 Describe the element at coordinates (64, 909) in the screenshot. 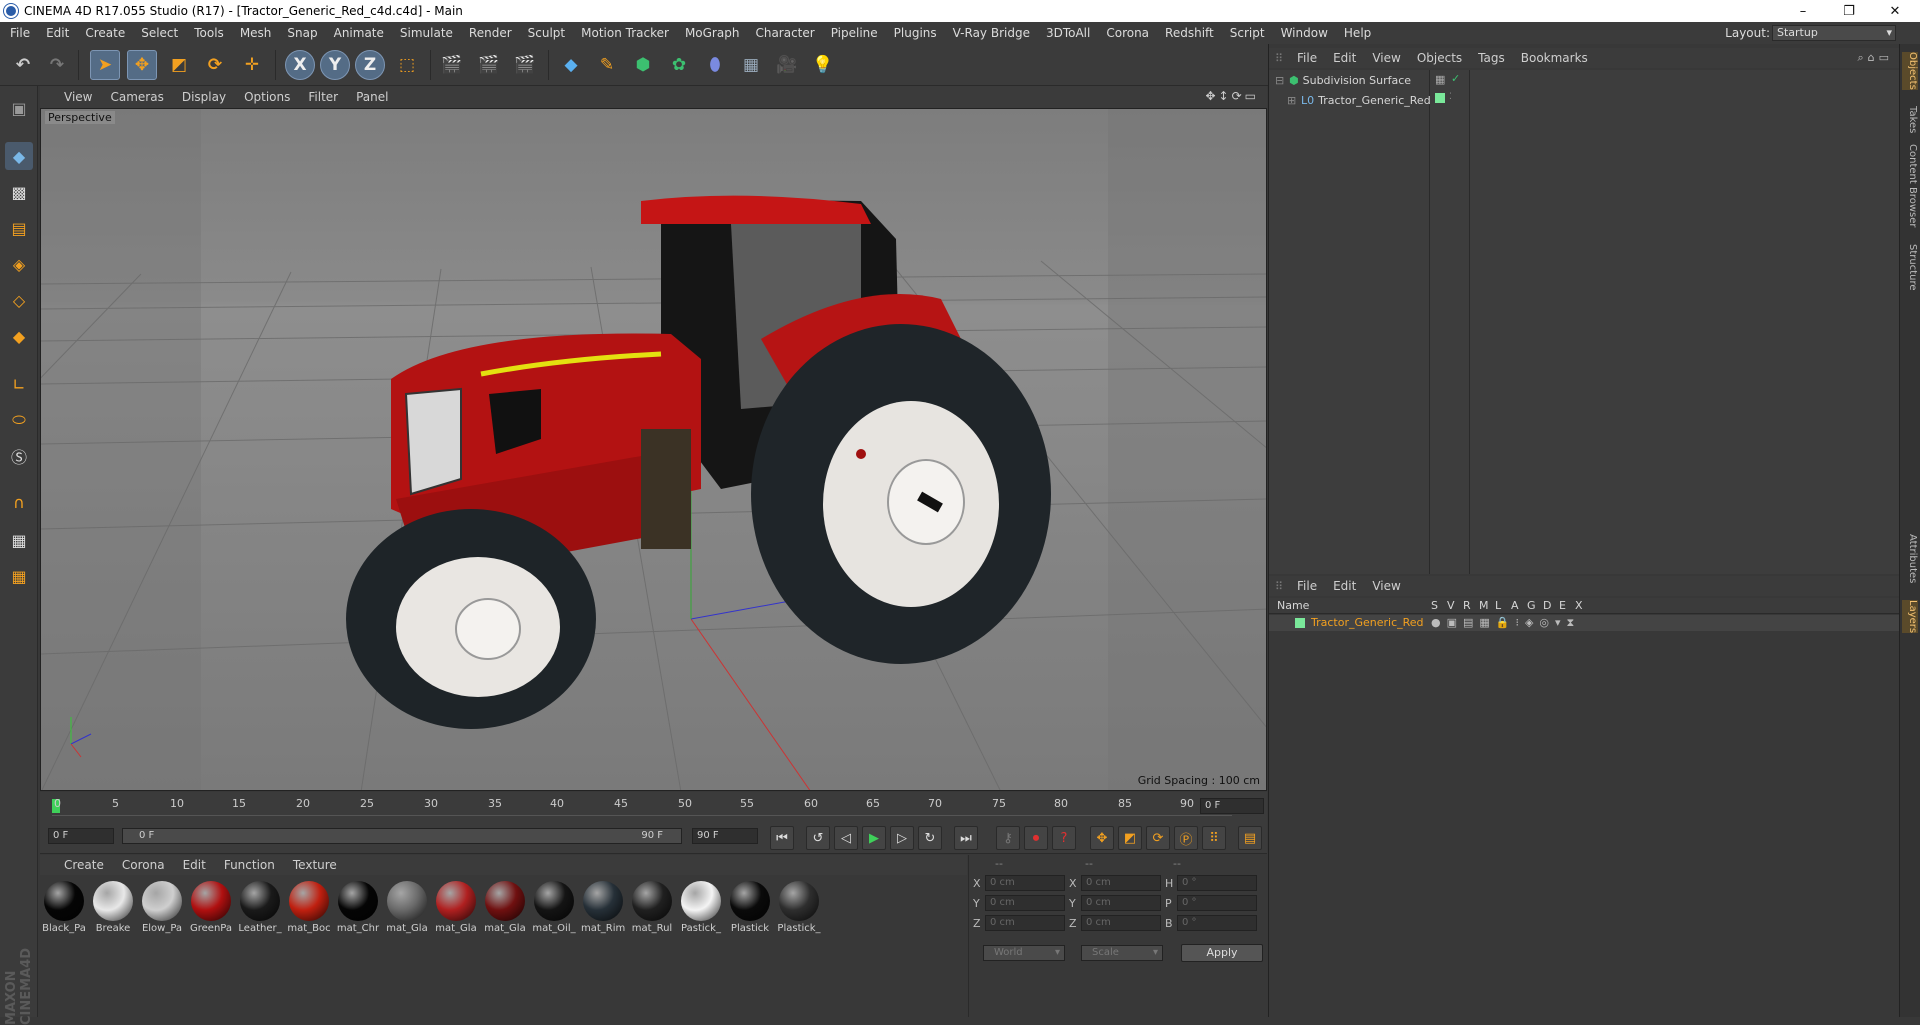

I see `material-swatch: Black_Pa` at that location.